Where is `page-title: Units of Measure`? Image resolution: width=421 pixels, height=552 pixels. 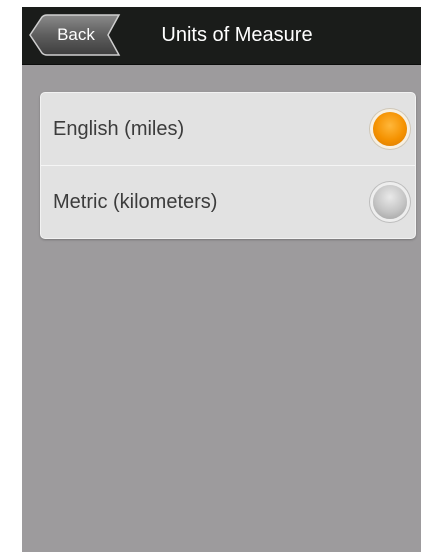 page-title: Units of Measure is located at coordinates (237, 35).